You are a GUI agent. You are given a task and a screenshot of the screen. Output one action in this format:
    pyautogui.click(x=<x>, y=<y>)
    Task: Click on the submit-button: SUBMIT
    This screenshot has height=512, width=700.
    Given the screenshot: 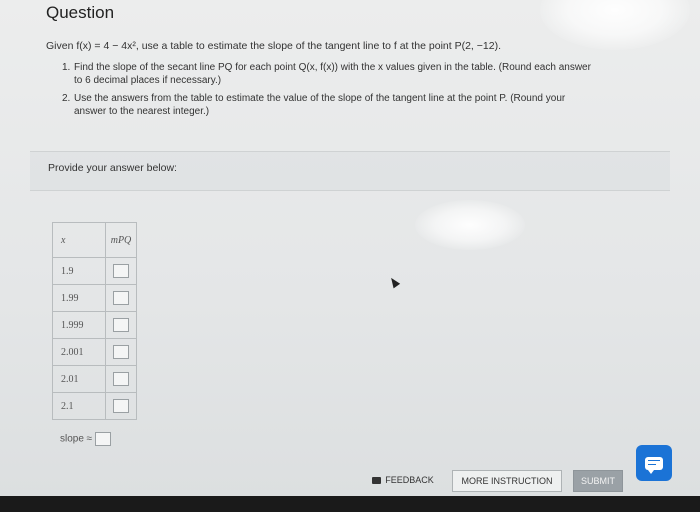 What is the action you would take?
    pyautogui.click(x=598, y=481)
    